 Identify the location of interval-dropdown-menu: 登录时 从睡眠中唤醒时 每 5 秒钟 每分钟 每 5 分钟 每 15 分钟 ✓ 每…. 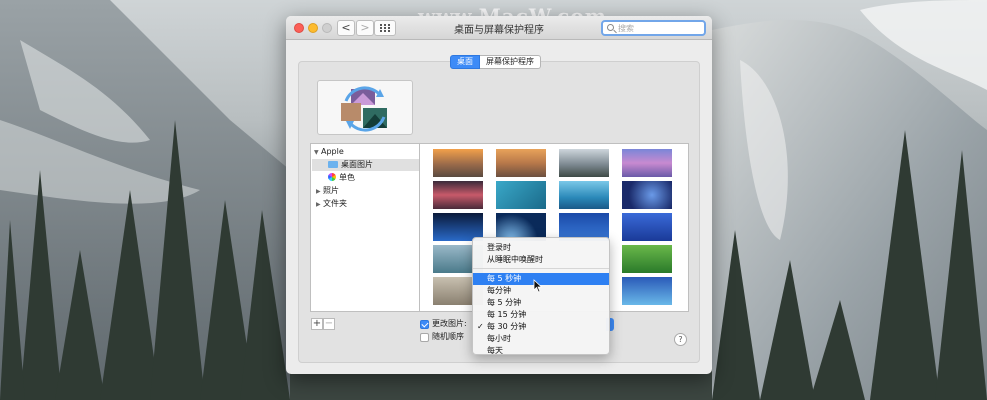
(541, 296).